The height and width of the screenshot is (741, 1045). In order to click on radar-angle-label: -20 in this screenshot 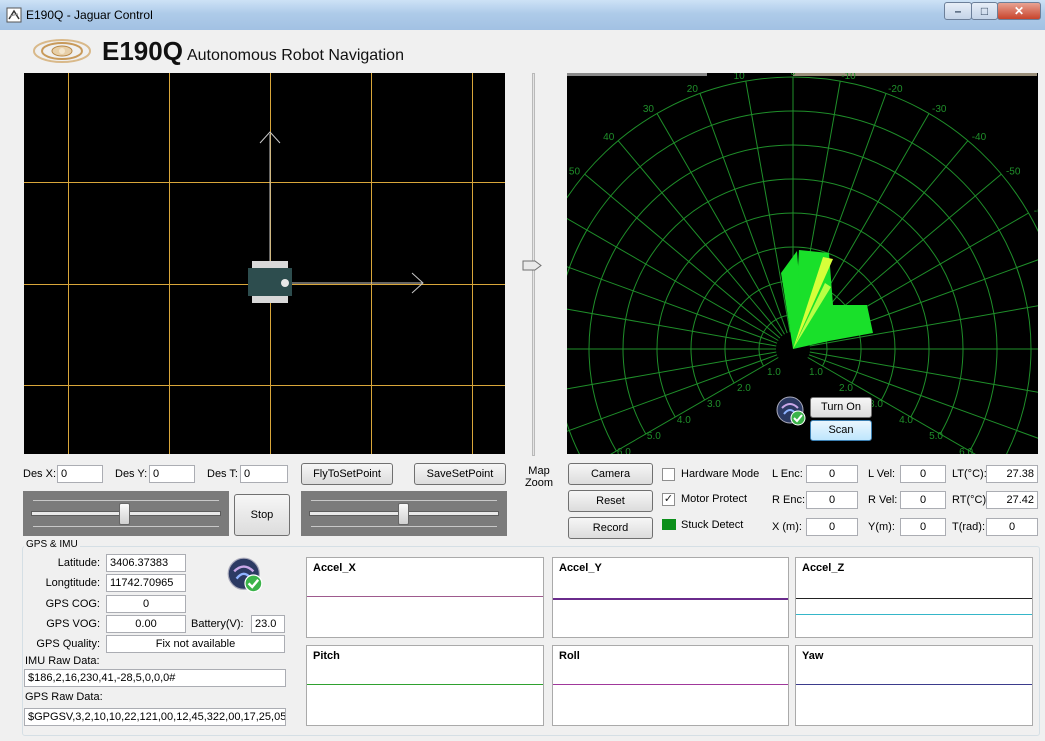, I will do `click(895, 89)`.